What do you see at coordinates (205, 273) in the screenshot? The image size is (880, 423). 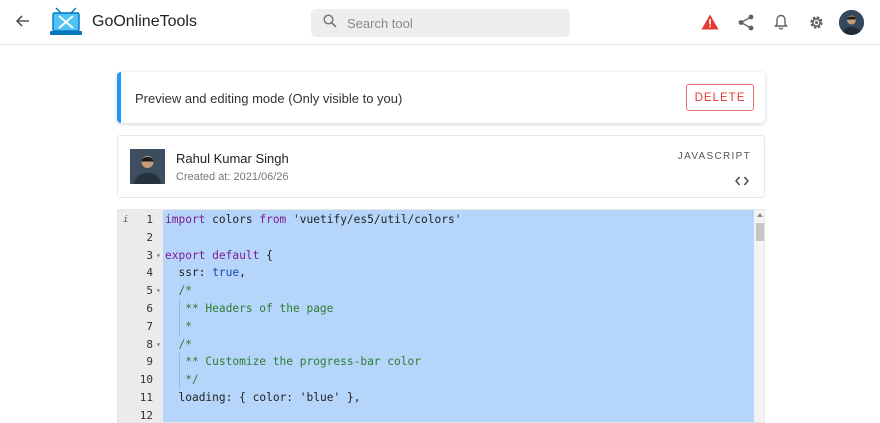 I see `code-text: ssr: true,` at bounding box center [205, 273].